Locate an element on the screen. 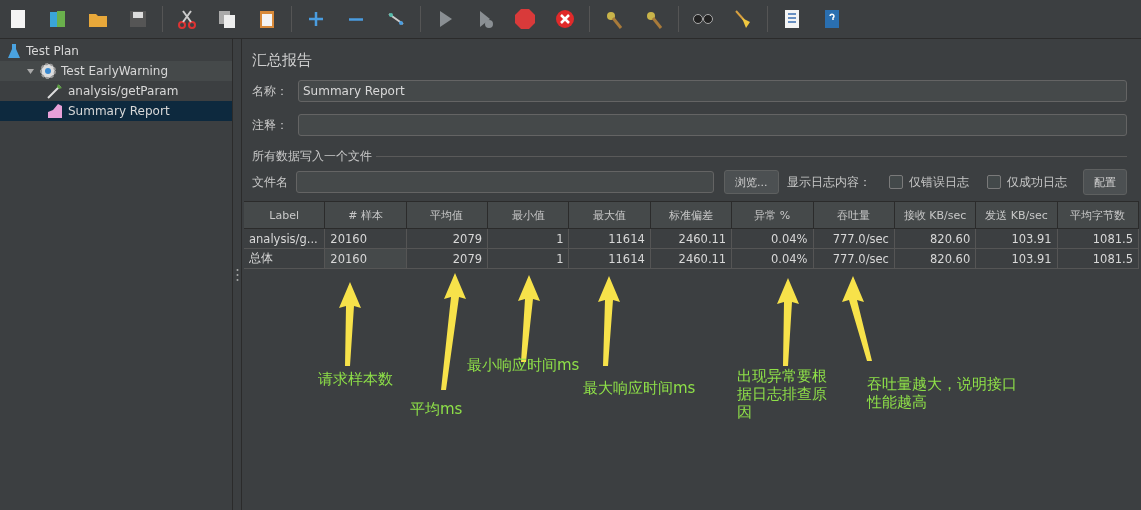 The width and height of the screenshot is (1141, 510). name-field: Summary Report is located at coordinates (712, 91).